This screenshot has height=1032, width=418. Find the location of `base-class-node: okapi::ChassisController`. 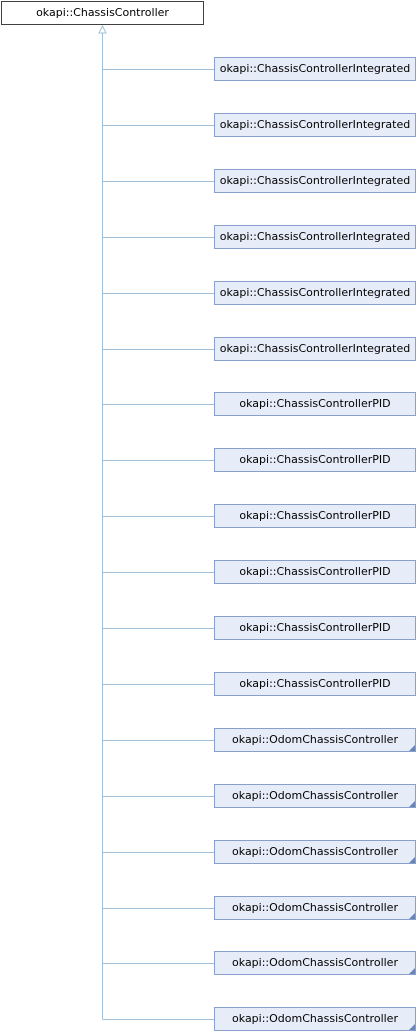

base-class-node: okapi::ChassisController is located at coordinates (102, 13).